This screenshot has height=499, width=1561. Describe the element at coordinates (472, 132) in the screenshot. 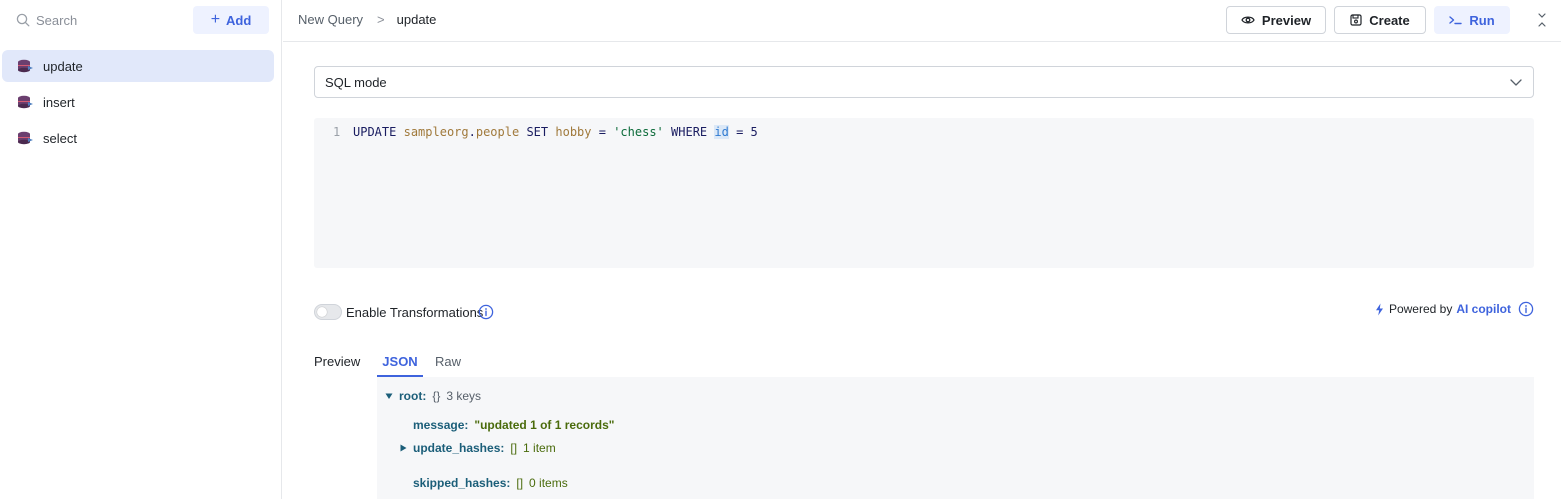

I see `sql-operator: .` at that location.